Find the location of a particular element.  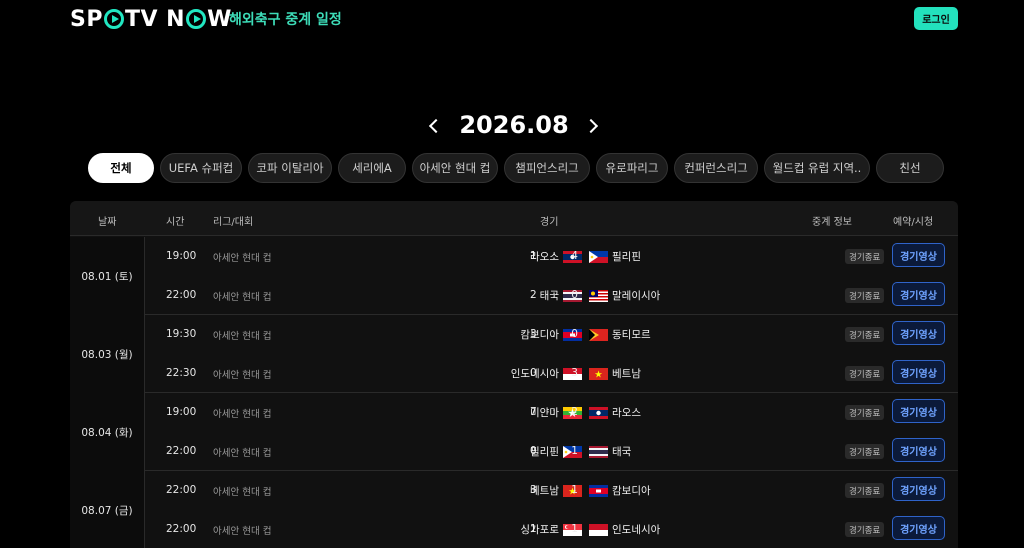

chevron-right-icon is located at coordinates (591, 126).